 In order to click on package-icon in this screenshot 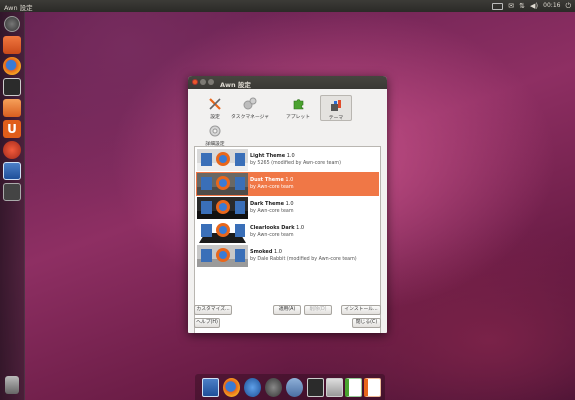, I will do `click(12, 108)`.